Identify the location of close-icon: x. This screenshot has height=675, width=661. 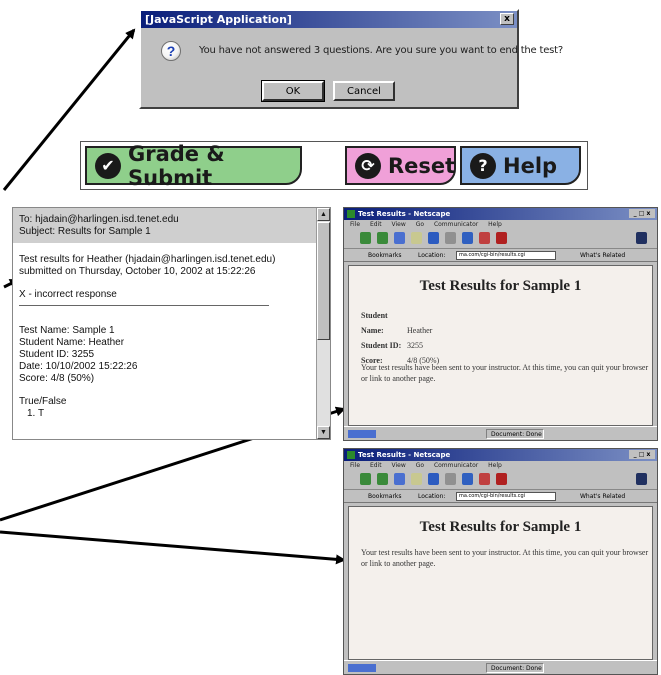
(507, 19).